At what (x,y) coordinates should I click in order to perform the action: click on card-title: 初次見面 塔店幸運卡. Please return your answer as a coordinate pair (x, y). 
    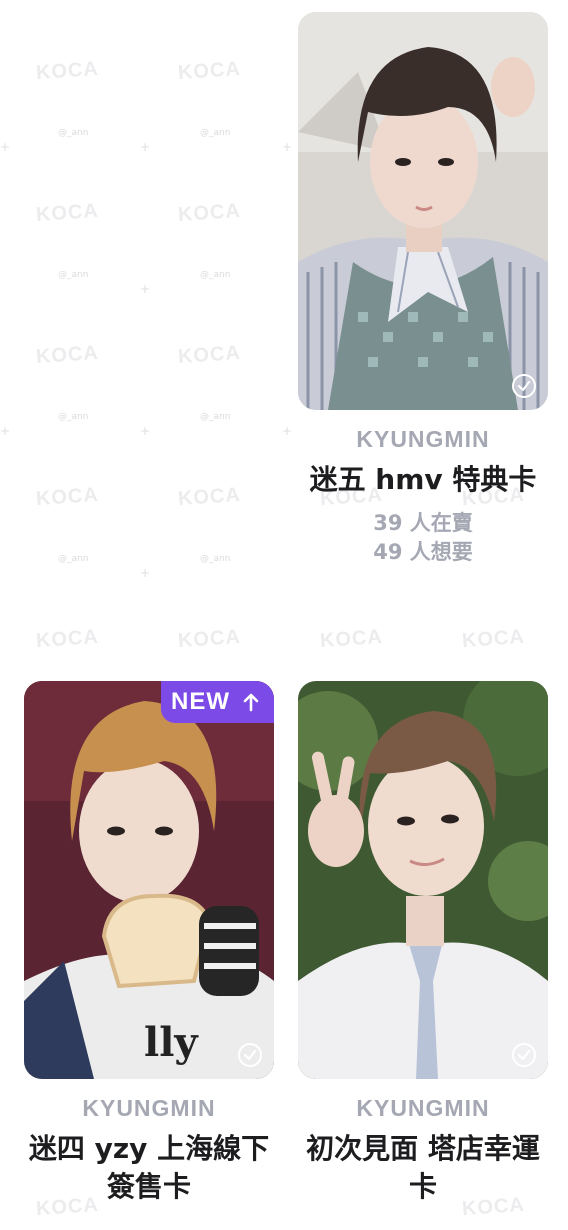
    Looking at the image, I should click on (423, 1167).